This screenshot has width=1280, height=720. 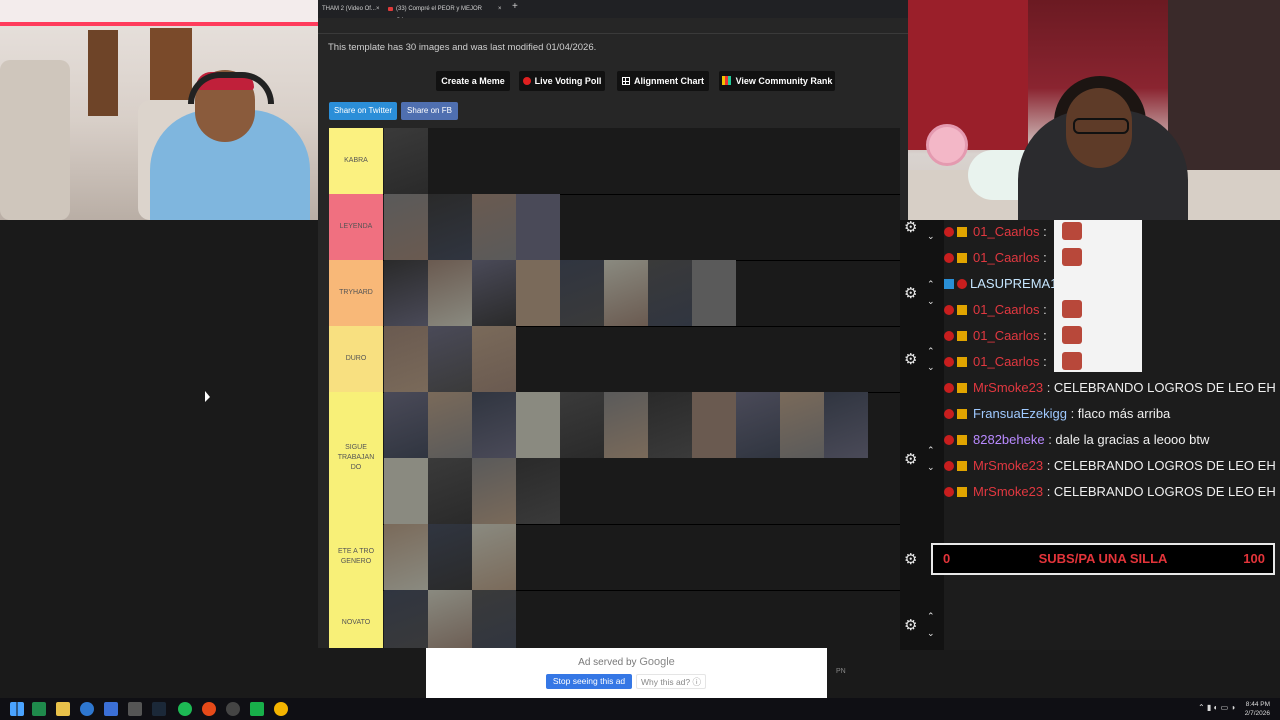 What do you see at coordinates (607, 662) in the screenshot?
I see `ad-served-label: Ad served by` at bounding box center [607, 662].